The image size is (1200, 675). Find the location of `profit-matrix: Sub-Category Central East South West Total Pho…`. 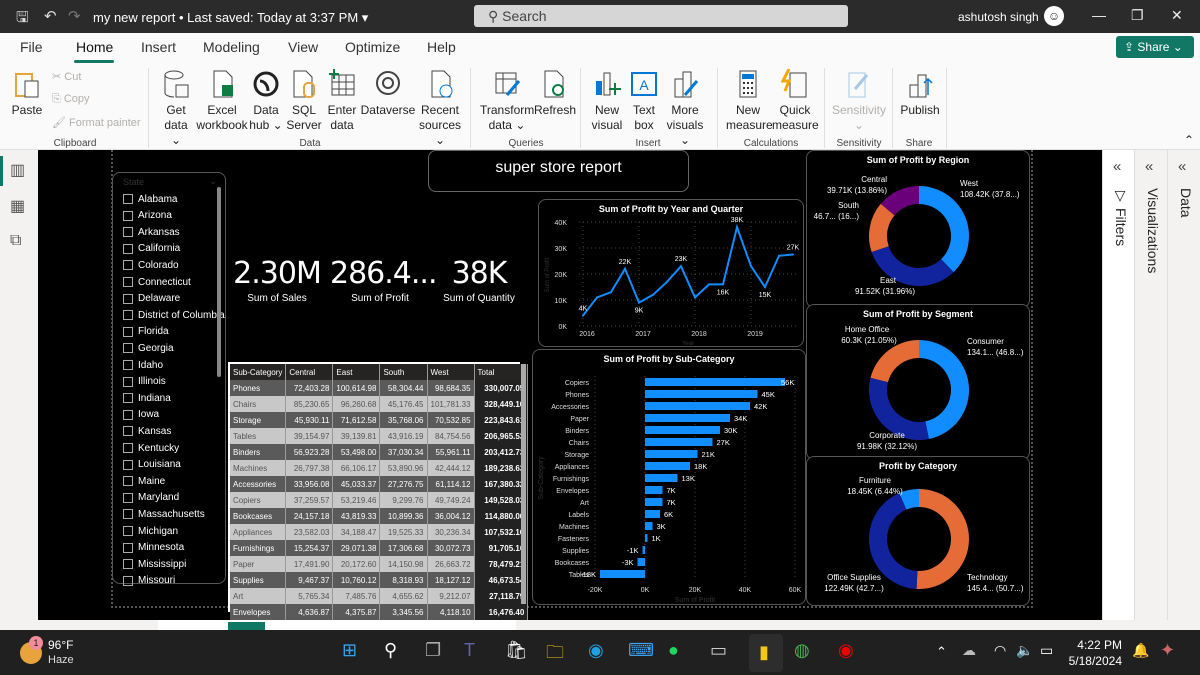

profit-matrix: Sub-Category Central East South West Total Pho… is located at coordinates (378, 499).